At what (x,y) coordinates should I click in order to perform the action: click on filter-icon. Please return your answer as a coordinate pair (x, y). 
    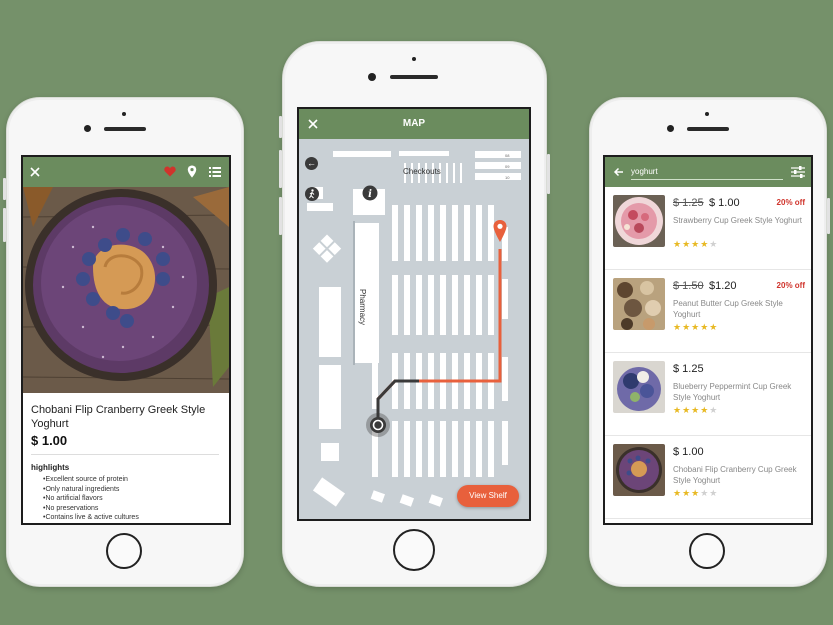
    Looking at the image, I should click on (798, 172).